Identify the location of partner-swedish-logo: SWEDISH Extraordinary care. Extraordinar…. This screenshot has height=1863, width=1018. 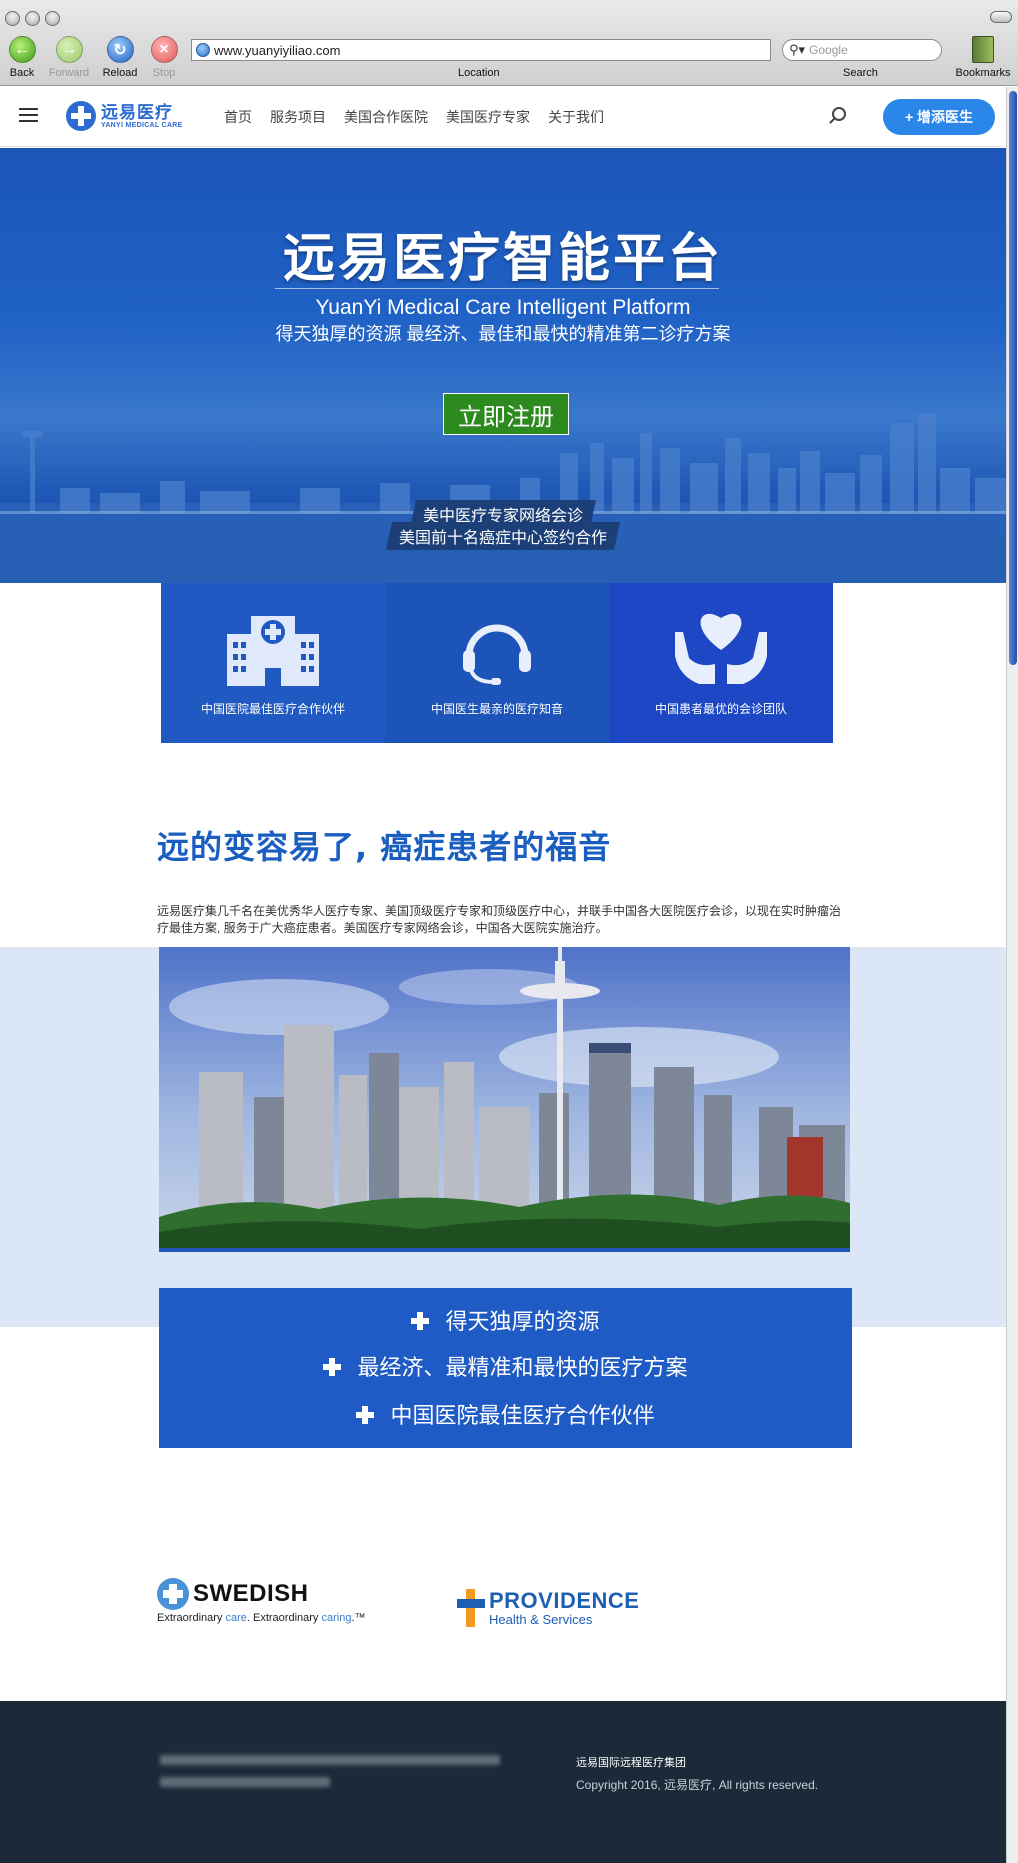
(261, 1601).